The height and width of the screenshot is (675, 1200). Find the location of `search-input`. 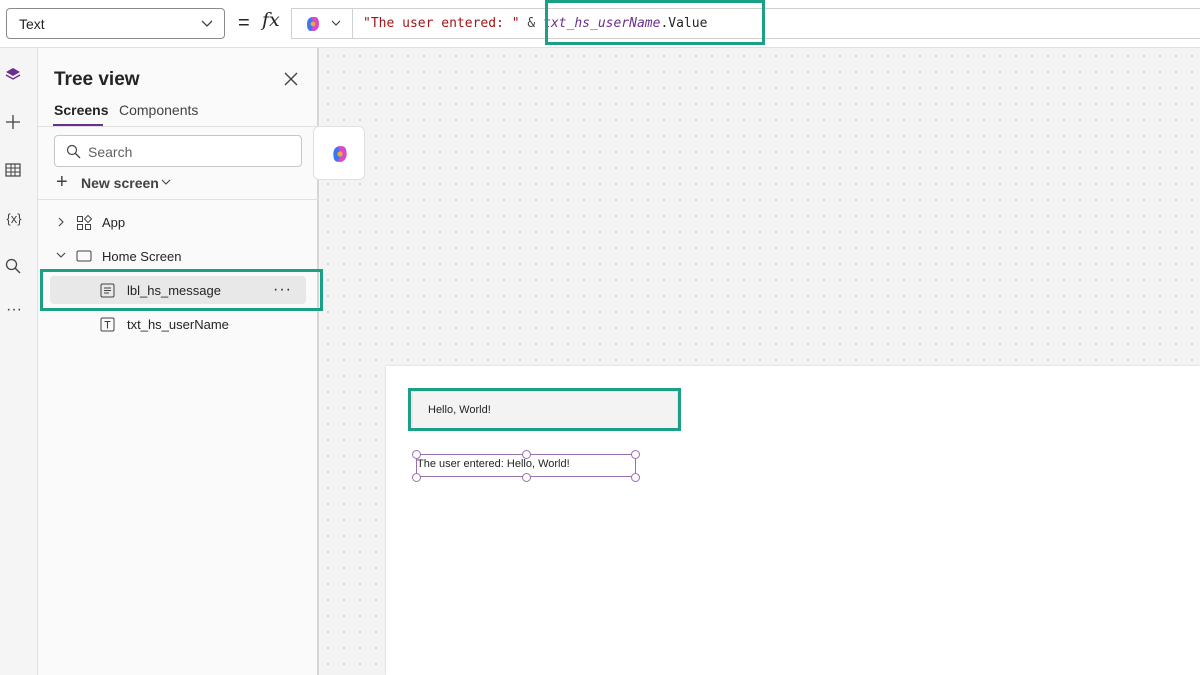

search-input is located at coordinates (188, 152).